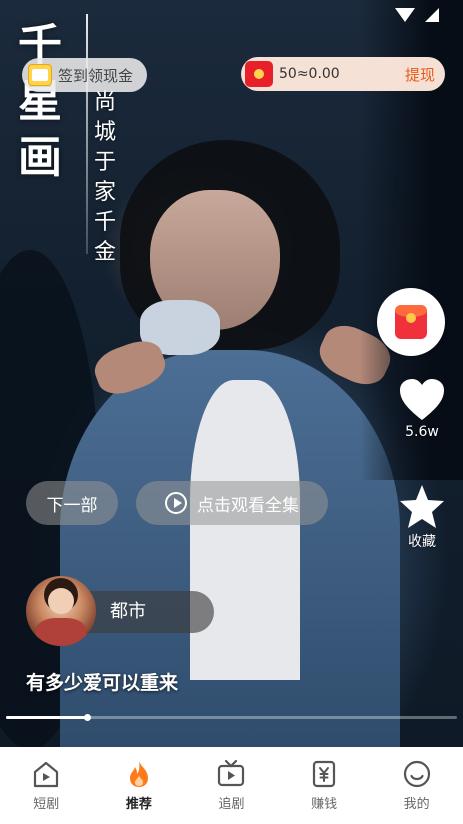 This screenshot has width=463, height=824. I want to click on play-circle-icon, so click(176, 503).